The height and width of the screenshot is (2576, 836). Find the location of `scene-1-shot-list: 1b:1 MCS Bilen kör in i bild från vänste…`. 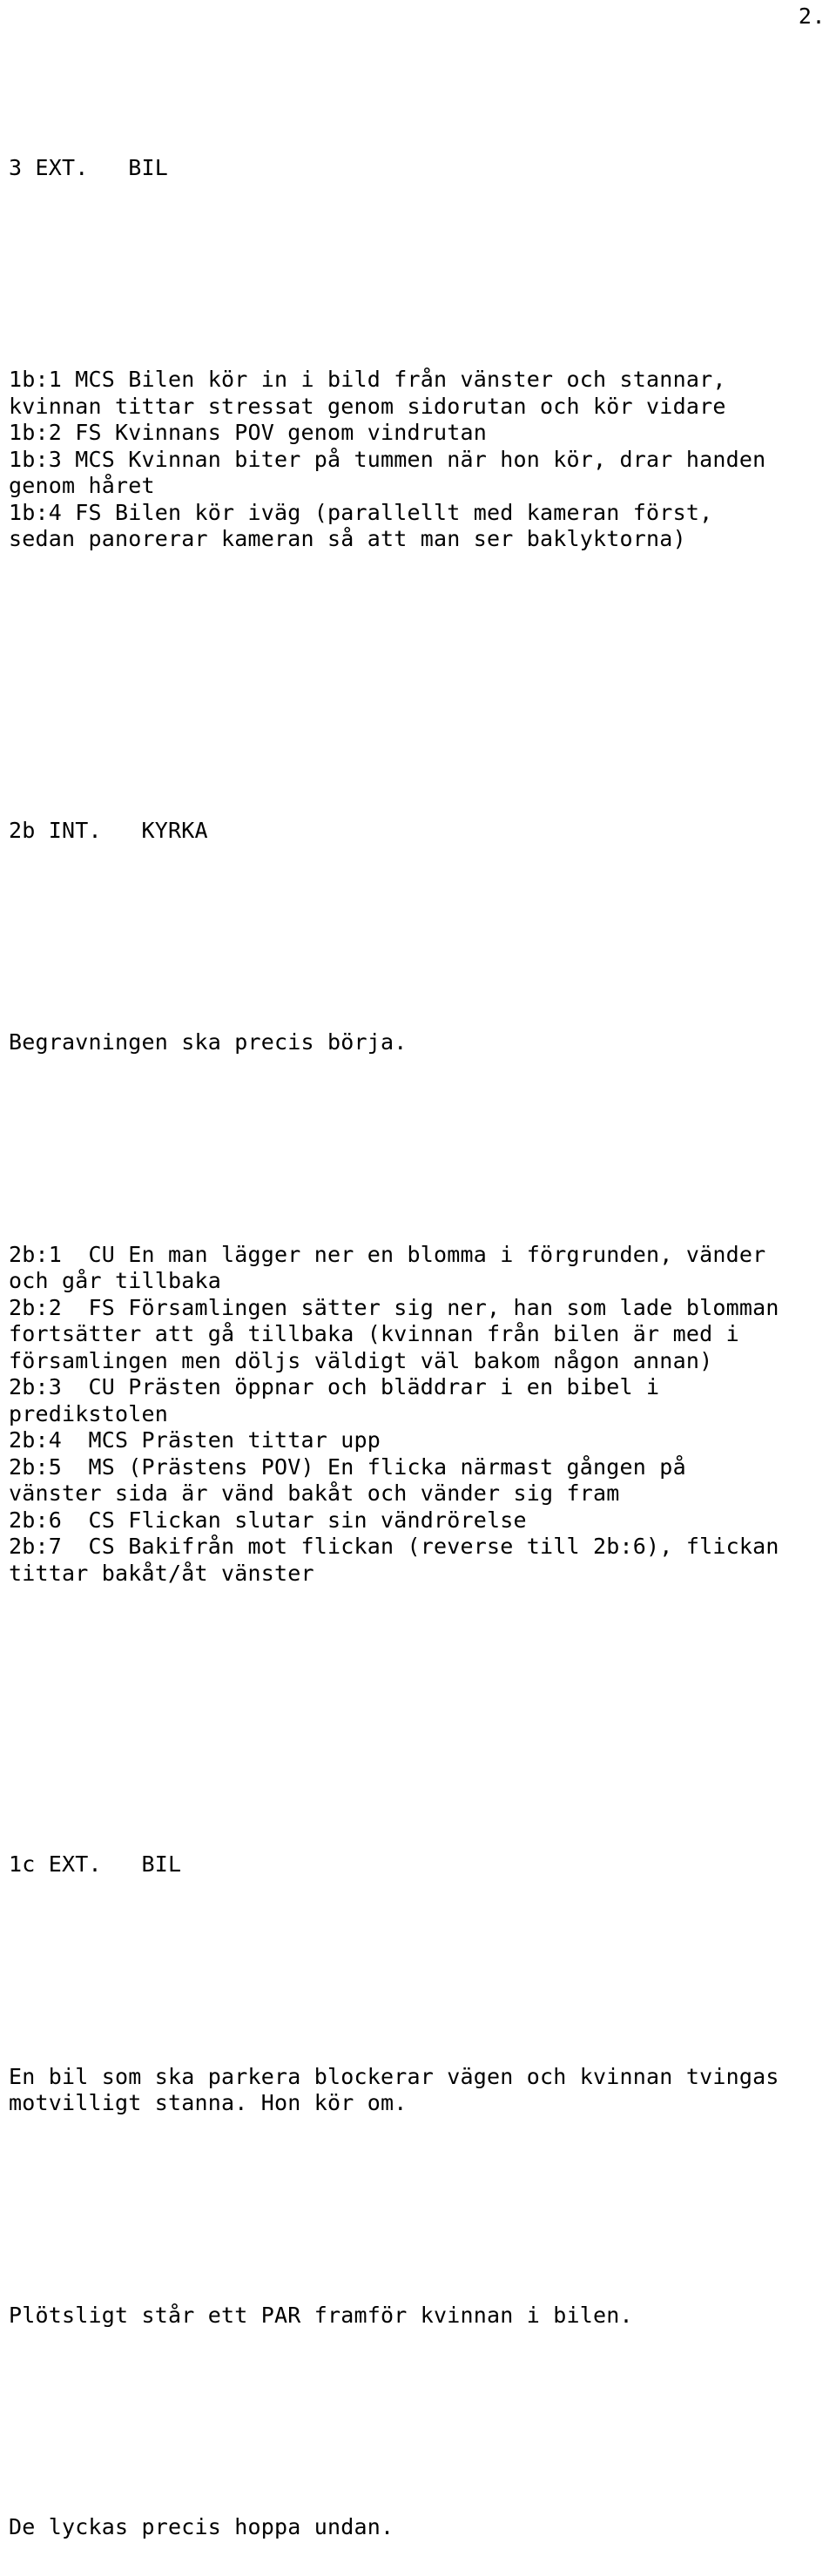

scene-1-shot-list: 1b:1 MCS Bilen kör in i bild från vänste… is located at coordinates (387, 459).